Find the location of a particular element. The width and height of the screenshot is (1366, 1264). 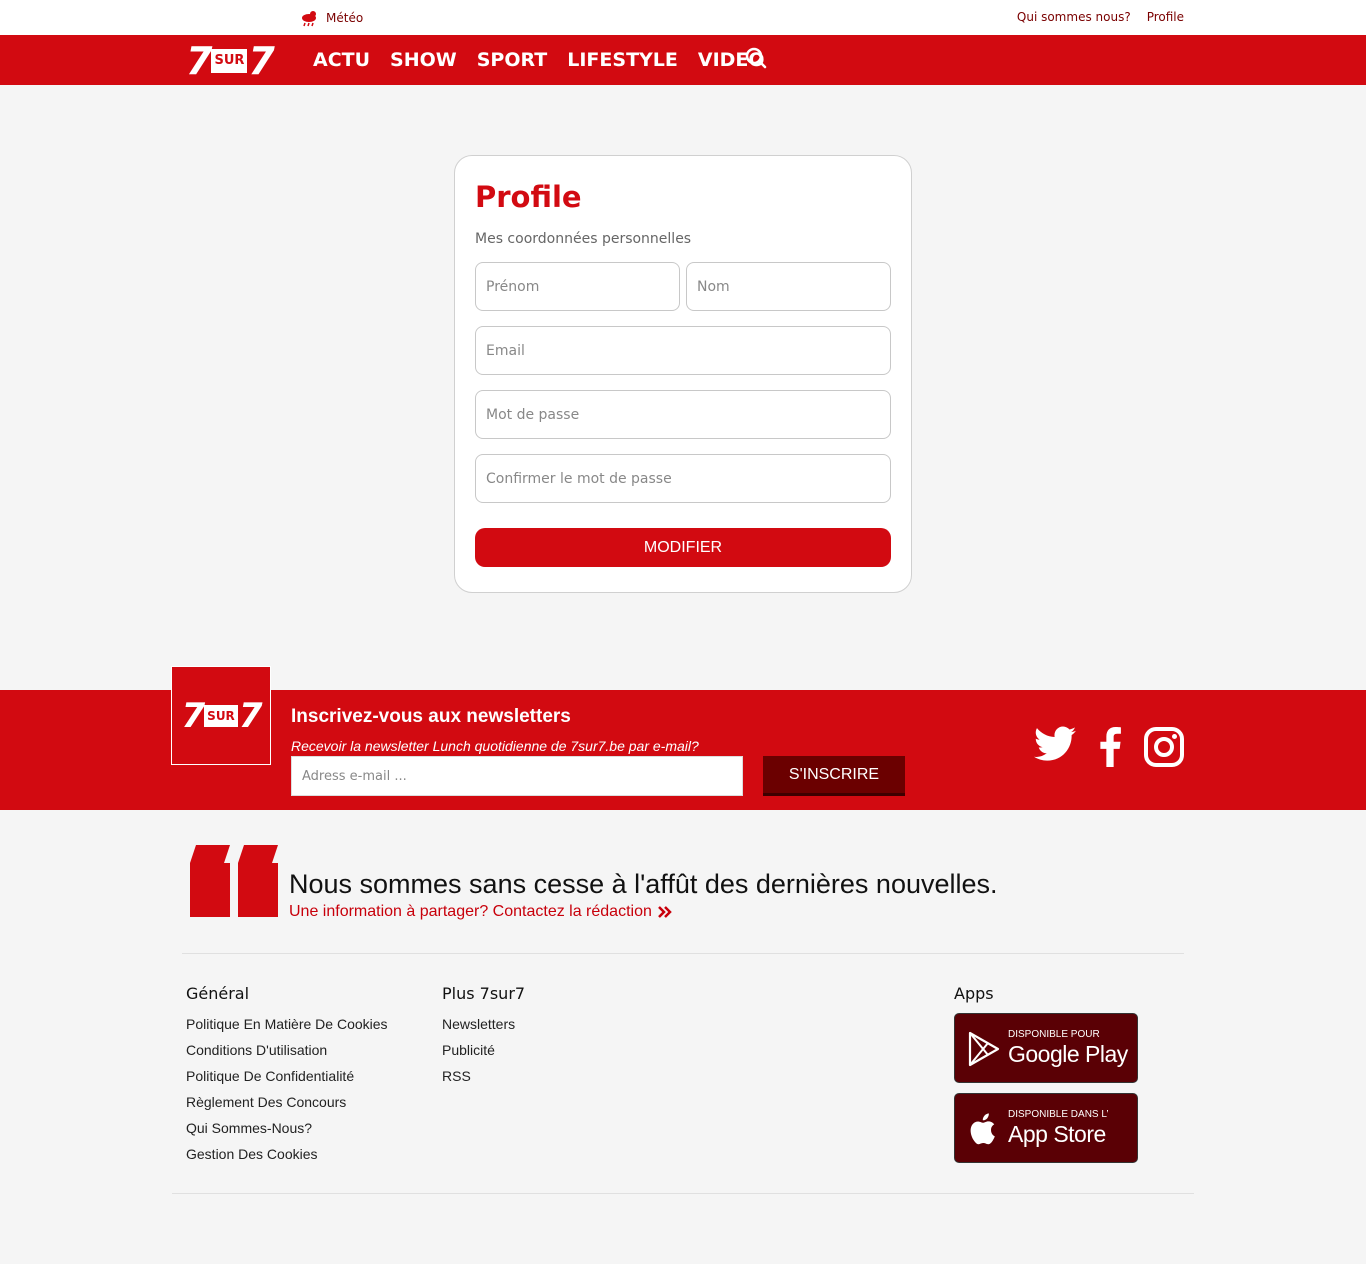

newsletter-title: Inscrivez-vous aux newsletters is located at coordinates (431, 716).